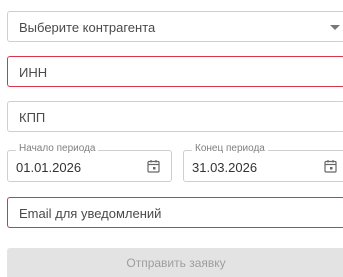 The width and height of the screenshot is (343, 277). Describe the element at coordinates (225, 167) in the screenshot. I see `period-end-value: 31.03.2026` at that location.